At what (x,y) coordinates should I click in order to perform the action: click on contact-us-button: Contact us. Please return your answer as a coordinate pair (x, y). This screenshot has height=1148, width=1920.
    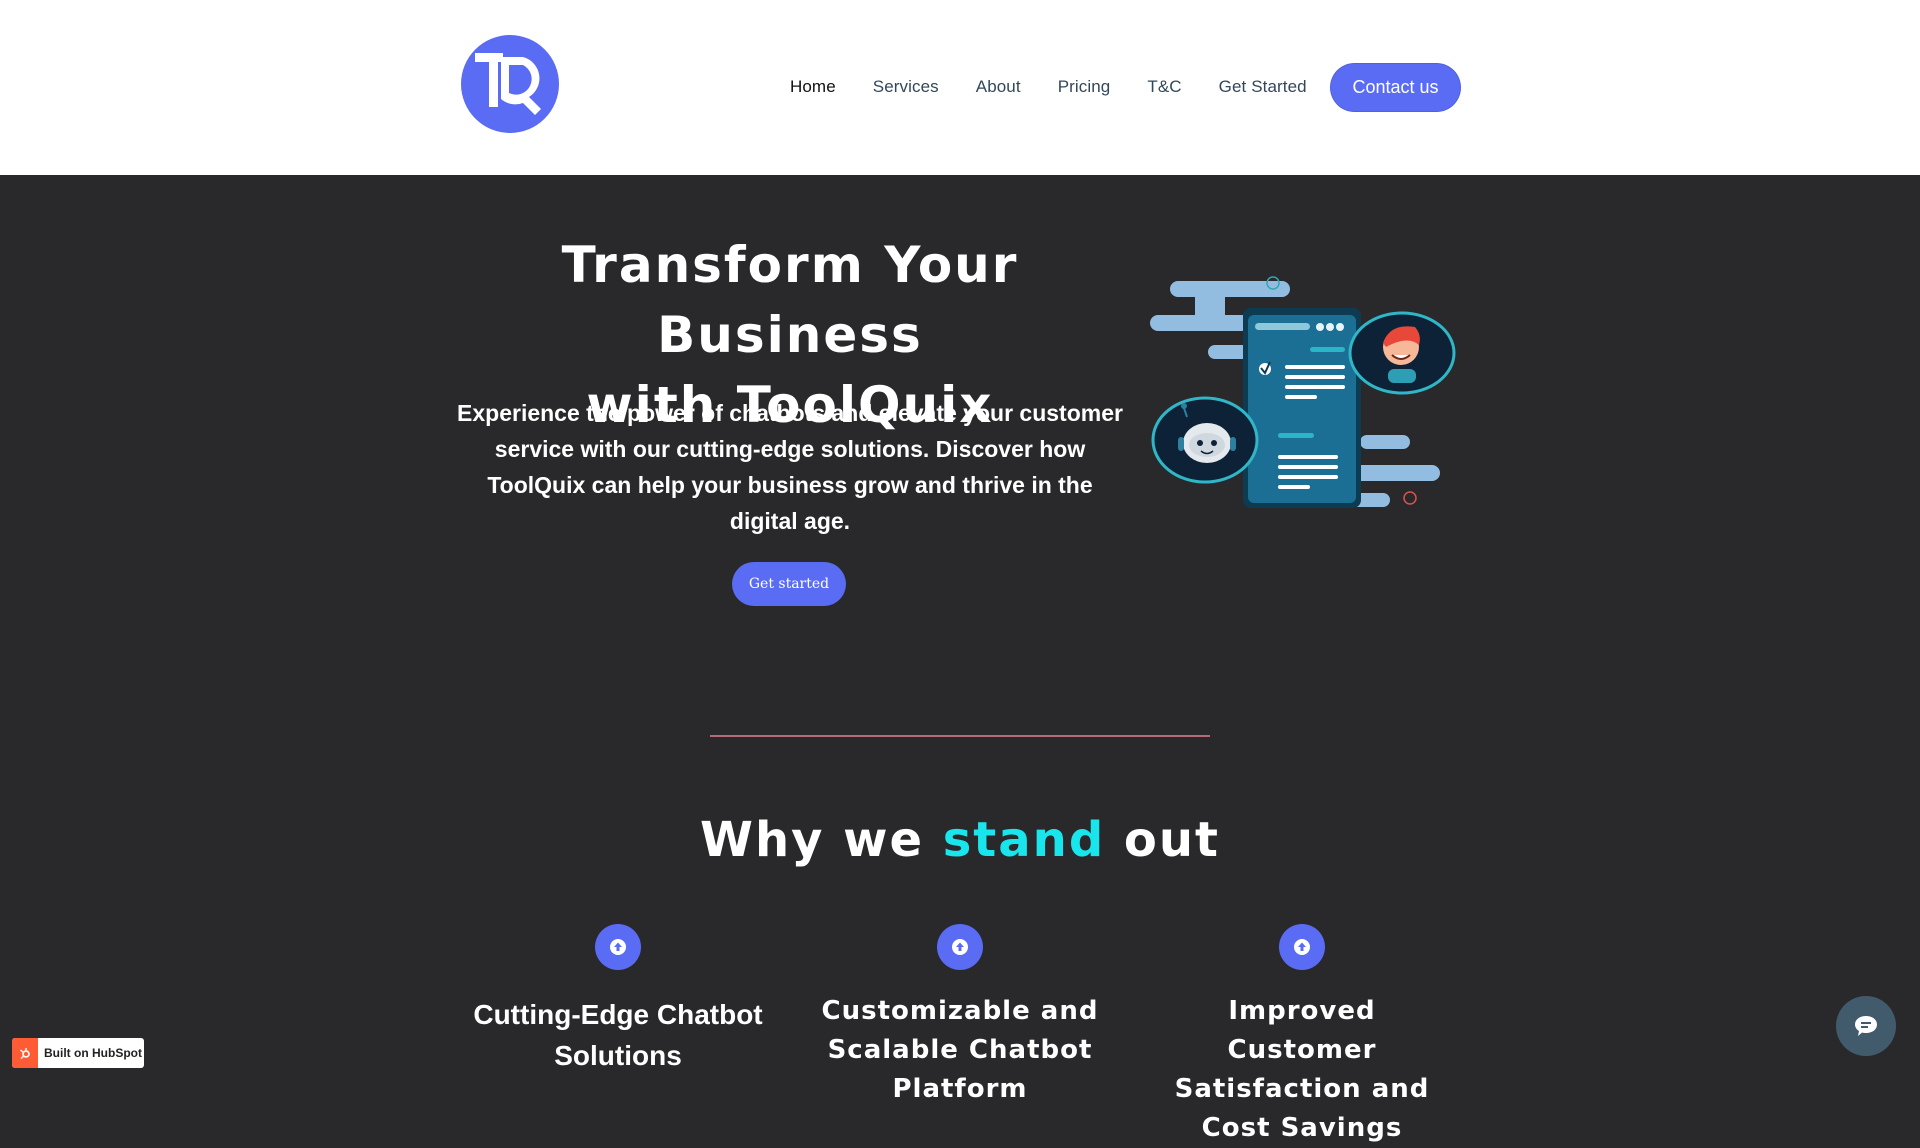
    Looking at the image, I should click on (1395, 87).